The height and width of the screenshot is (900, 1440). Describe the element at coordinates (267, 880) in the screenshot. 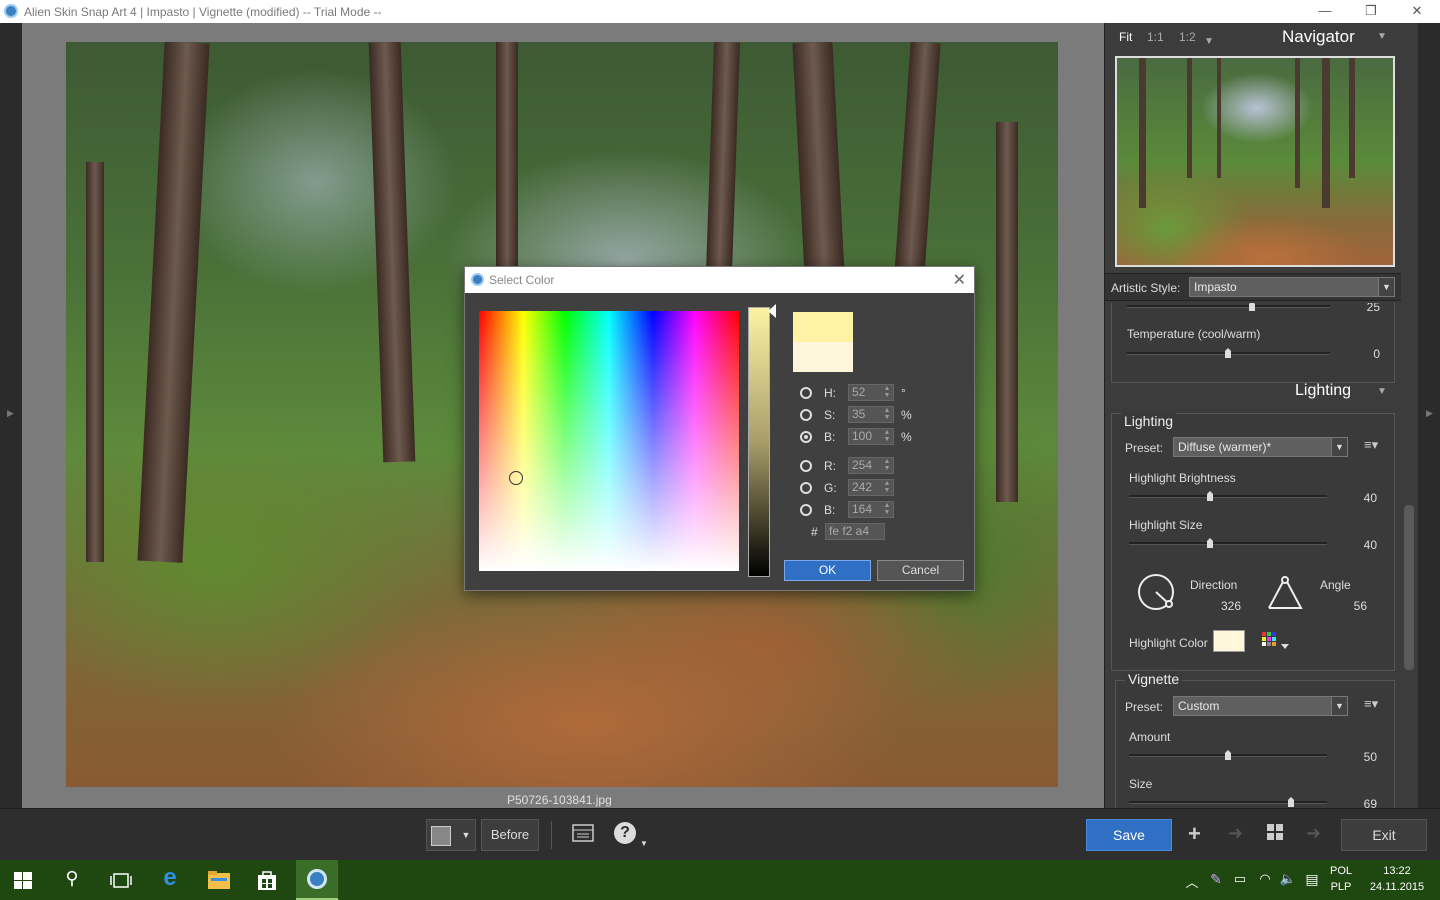

I see `store-icon` at that location.